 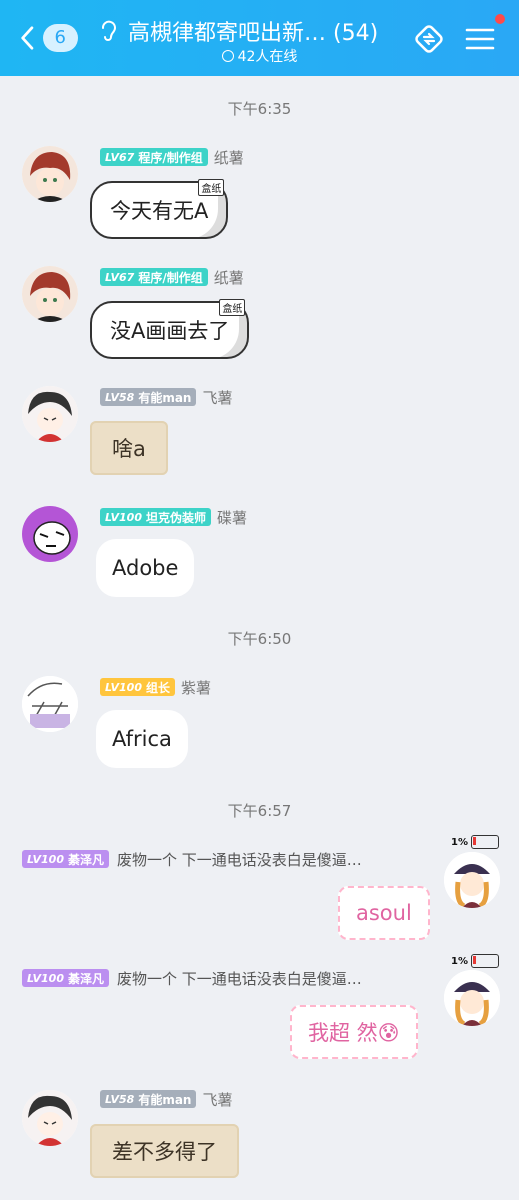 I want to click on message-bubble: Africa, so click(x=142, y=739).